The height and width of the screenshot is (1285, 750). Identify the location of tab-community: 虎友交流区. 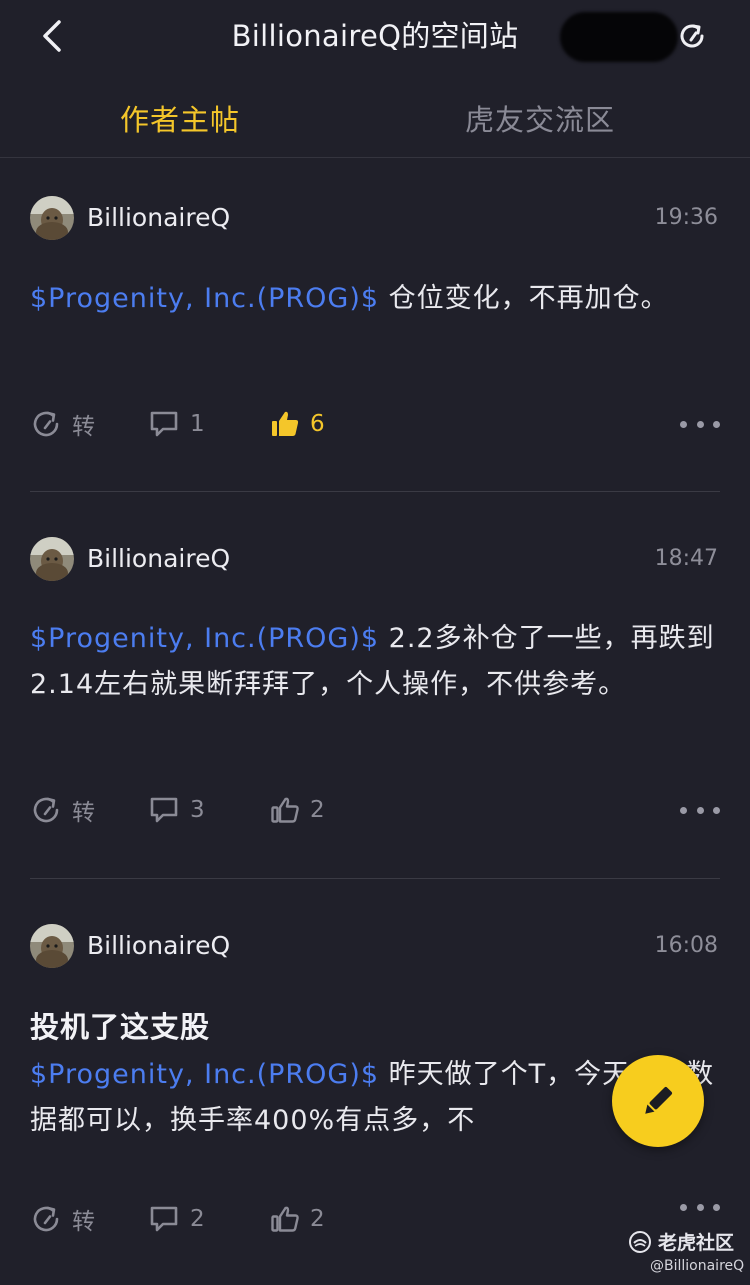
(540, 120).